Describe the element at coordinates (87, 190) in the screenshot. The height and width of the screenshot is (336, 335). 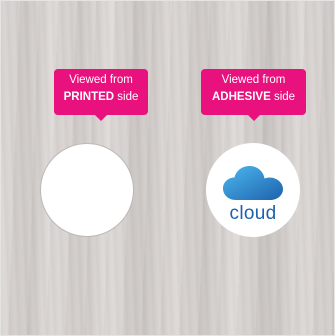
I see `sticker-printed-side` at that location.